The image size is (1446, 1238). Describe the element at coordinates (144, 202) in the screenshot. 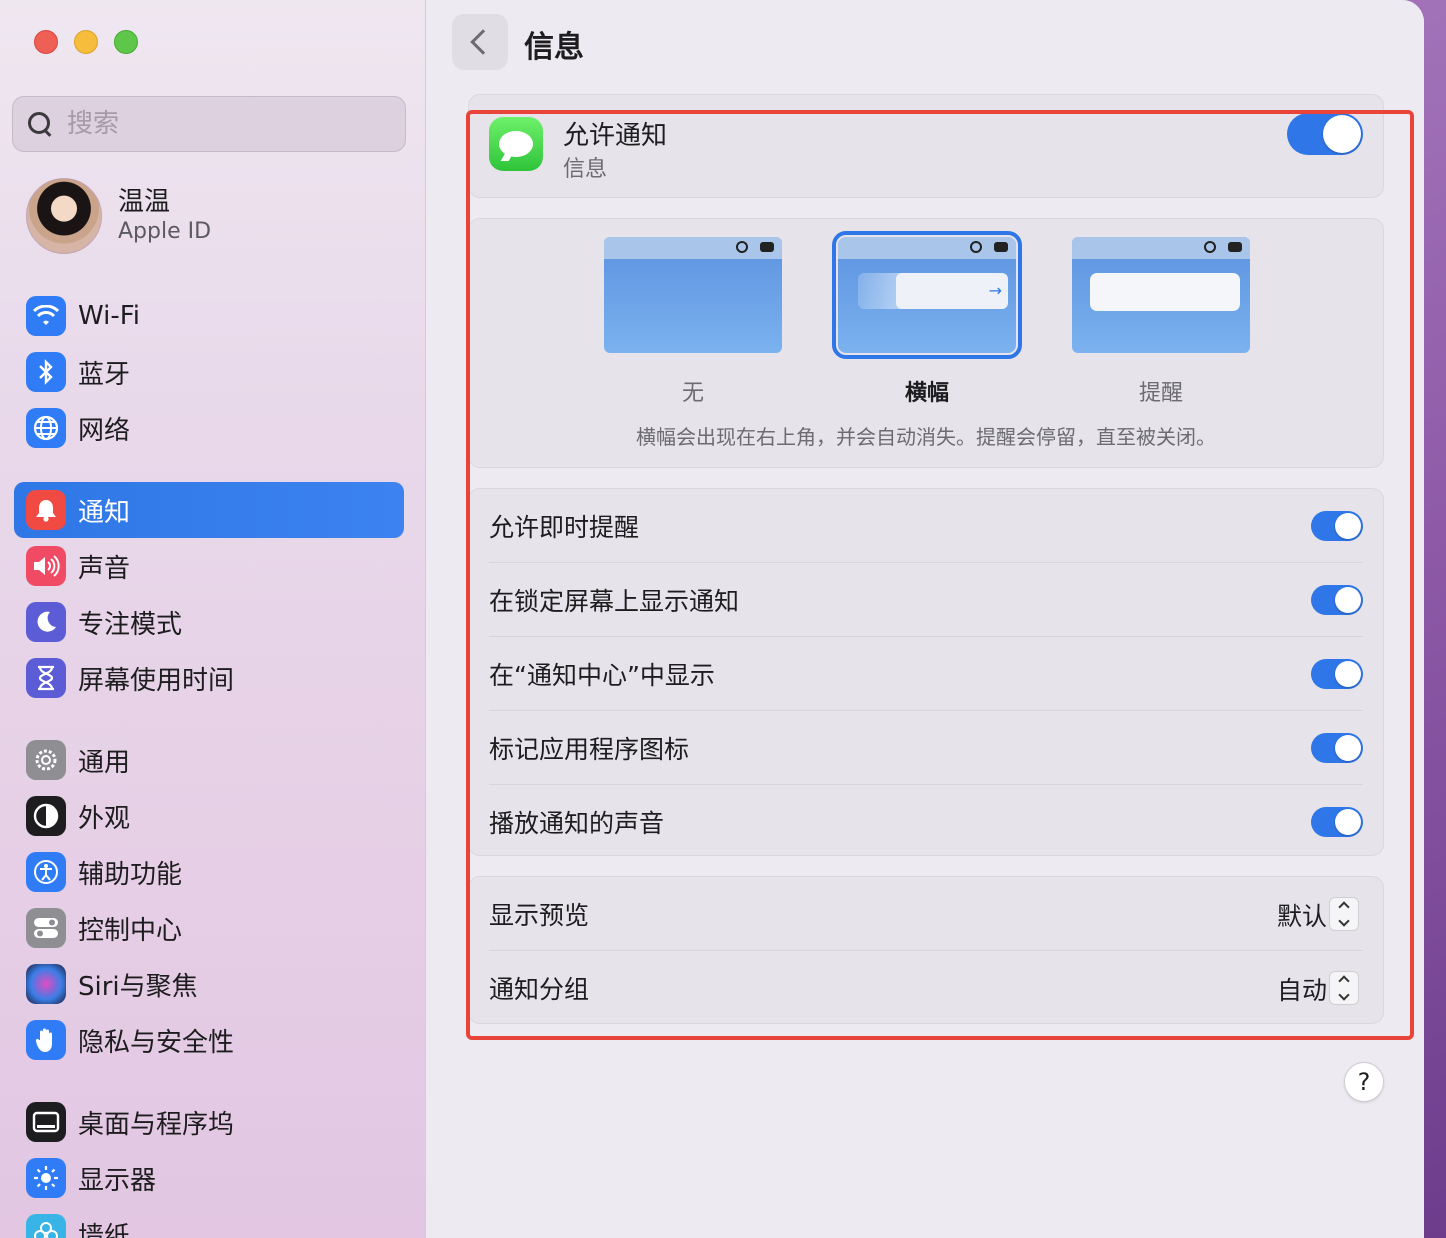

I see `profile-name: 温温` at that location.